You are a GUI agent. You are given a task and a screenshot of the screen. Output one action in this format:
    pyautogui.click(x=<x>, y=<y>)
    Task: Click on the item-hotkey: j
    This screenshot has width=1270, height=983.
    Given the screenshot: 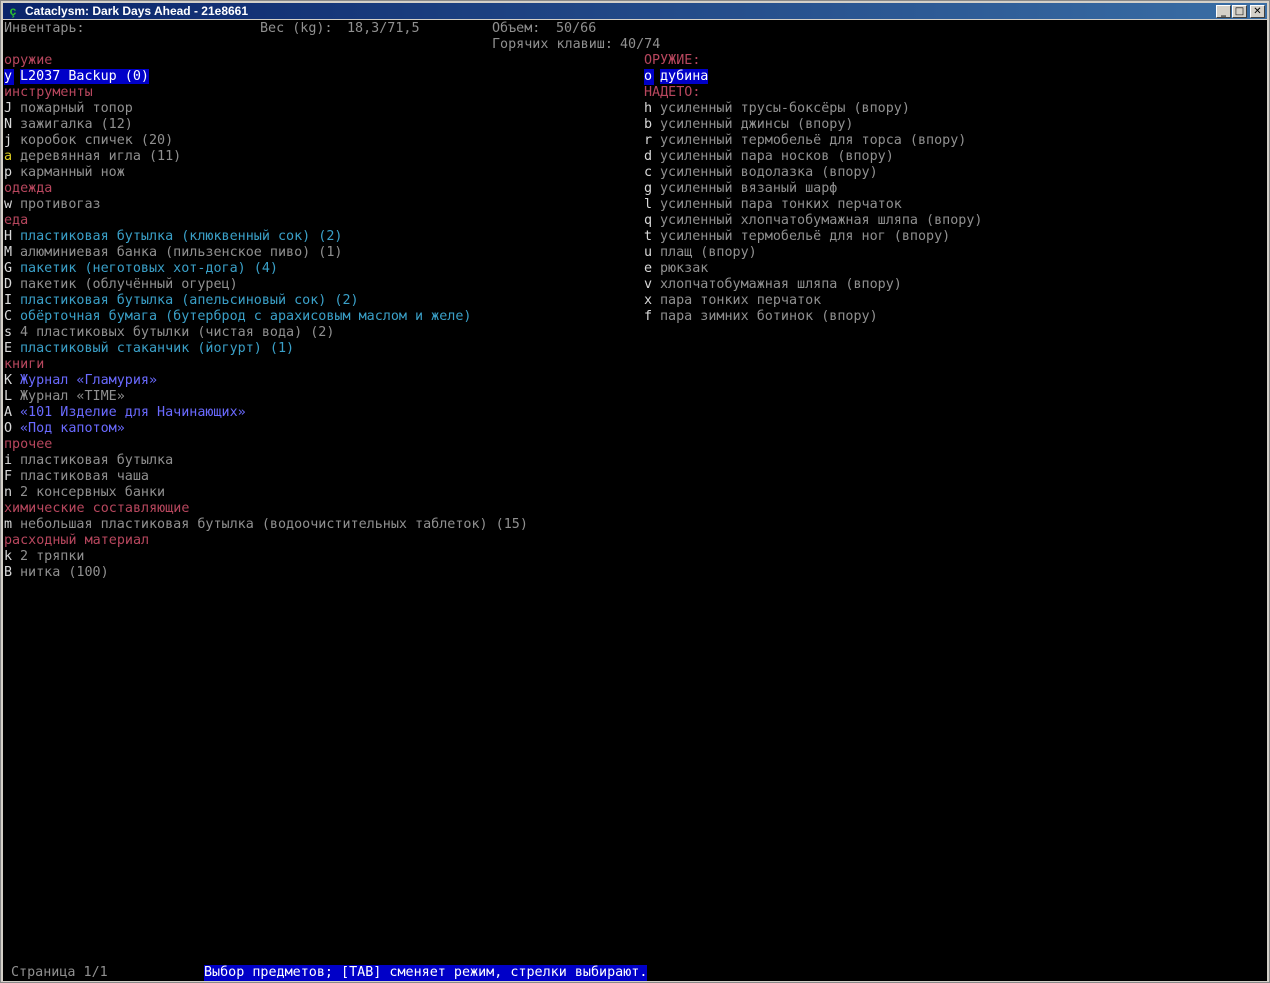 What is the action you would take?
    pyautogui.click(x=8, y=140)
    